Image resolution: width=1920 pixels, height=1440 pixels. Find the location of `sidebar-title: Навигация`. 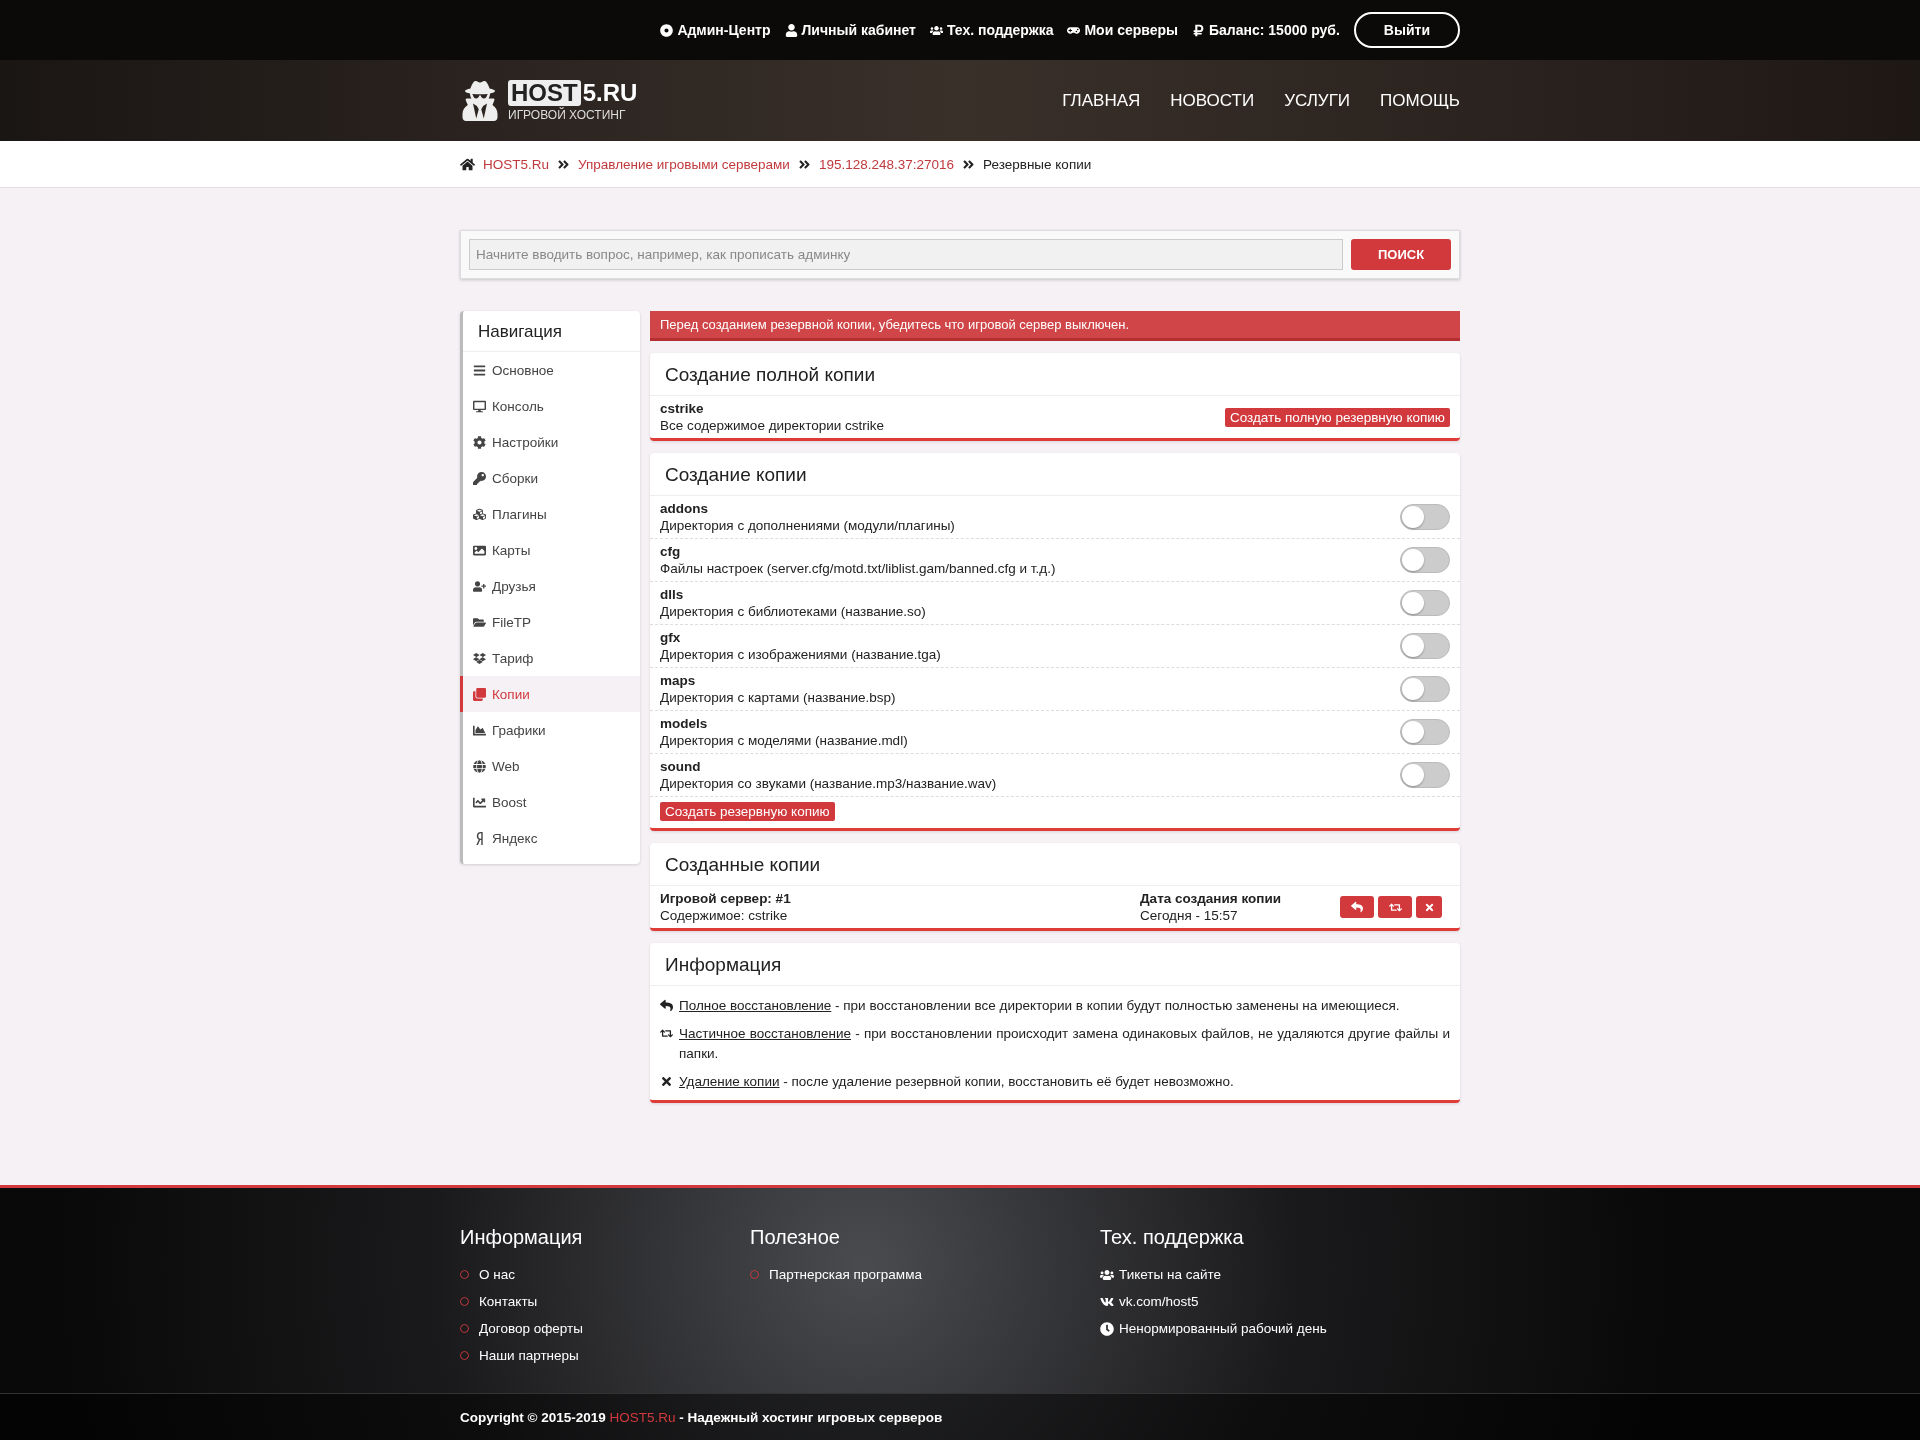

sidebar-title: Навигация is located at coordinates (551, 331).